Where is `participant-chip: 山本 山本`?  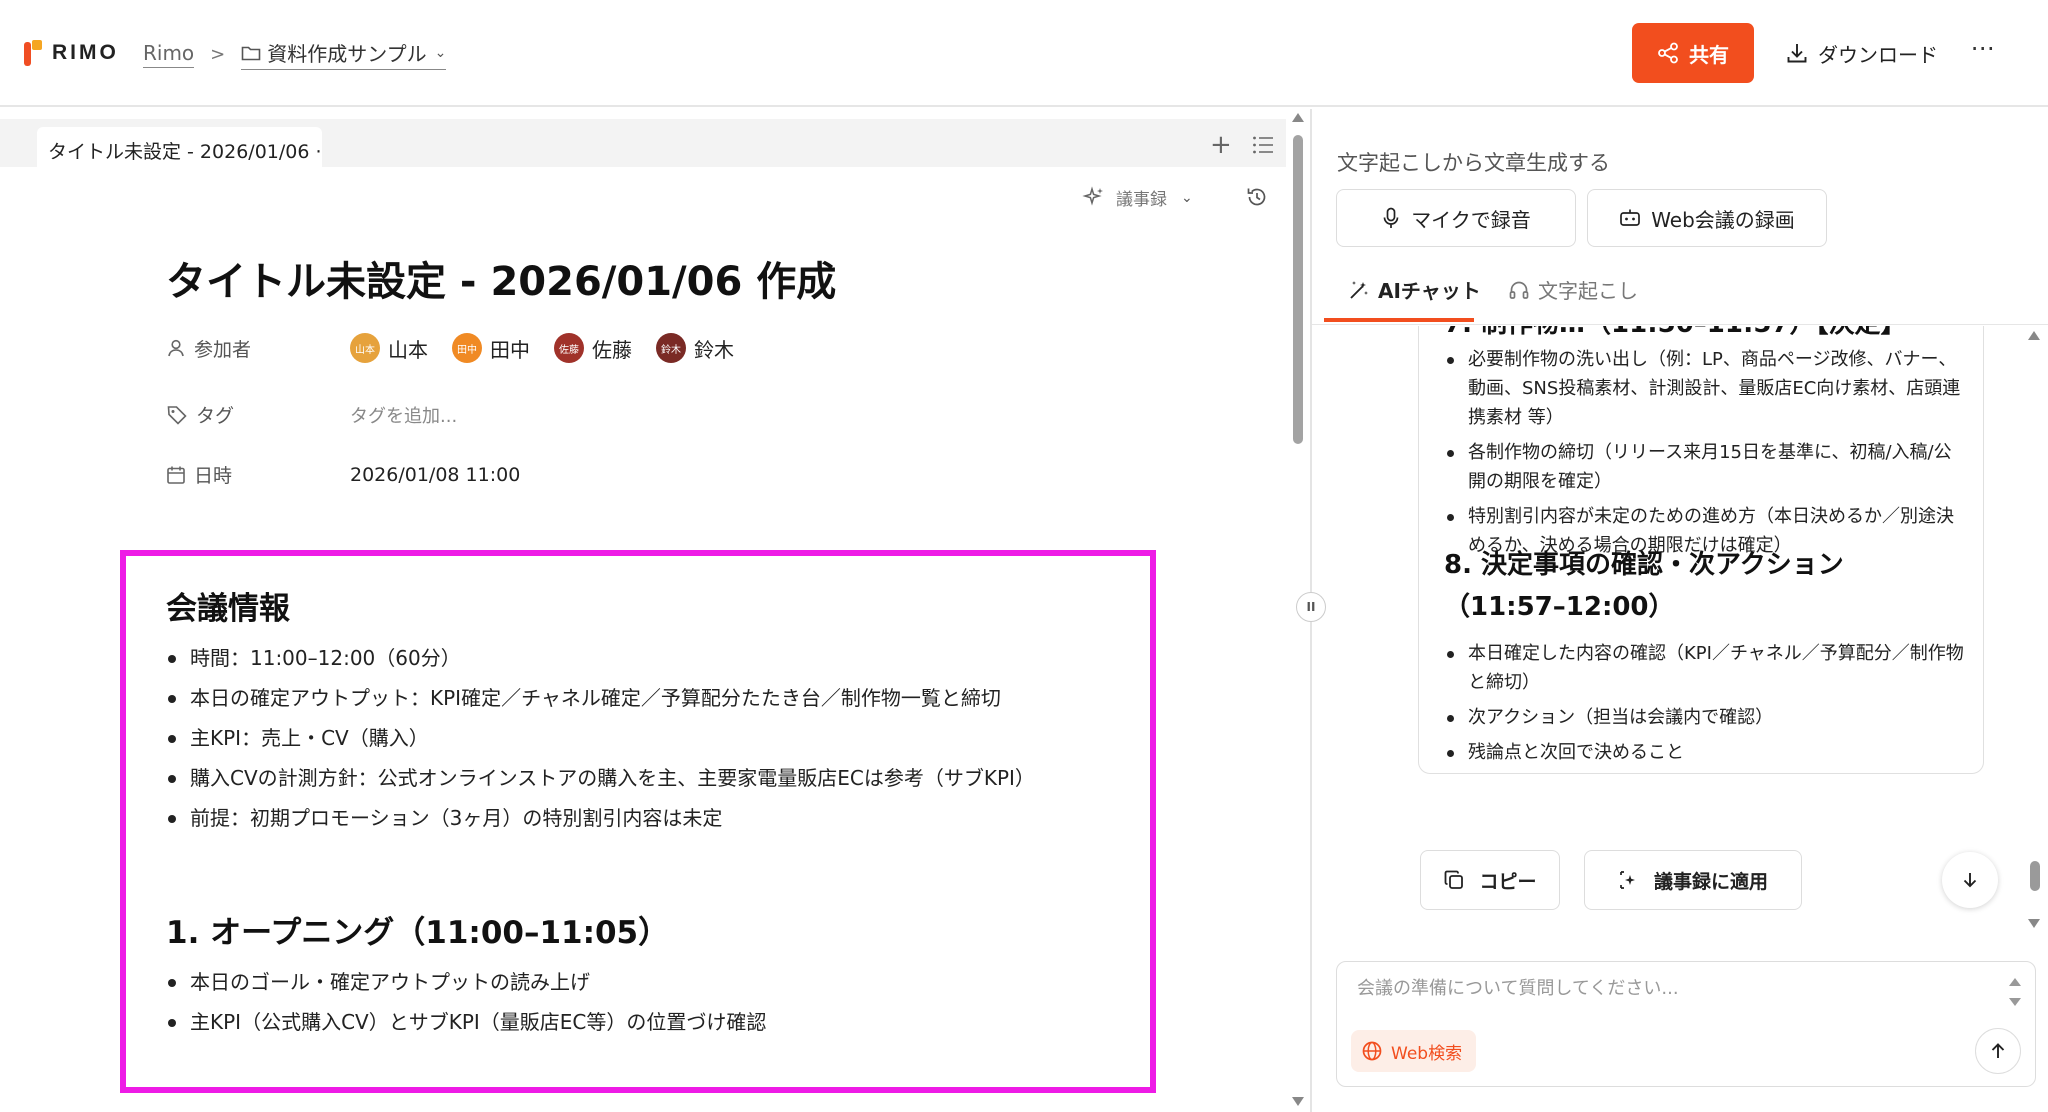 participant-chip: 山本 山本 is located at coordinates (389, 348).